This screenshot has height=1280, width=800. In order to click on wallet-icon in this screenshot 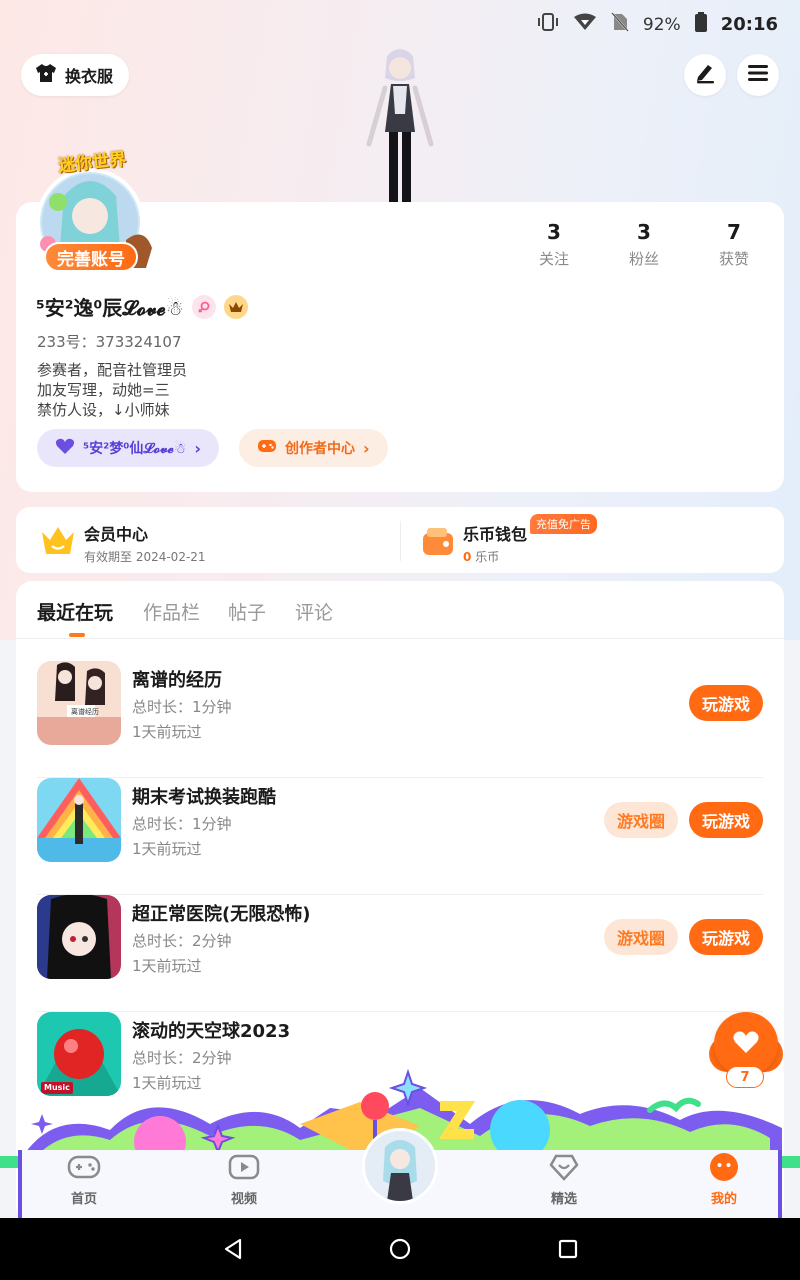, I will do `click(438, 543)`.